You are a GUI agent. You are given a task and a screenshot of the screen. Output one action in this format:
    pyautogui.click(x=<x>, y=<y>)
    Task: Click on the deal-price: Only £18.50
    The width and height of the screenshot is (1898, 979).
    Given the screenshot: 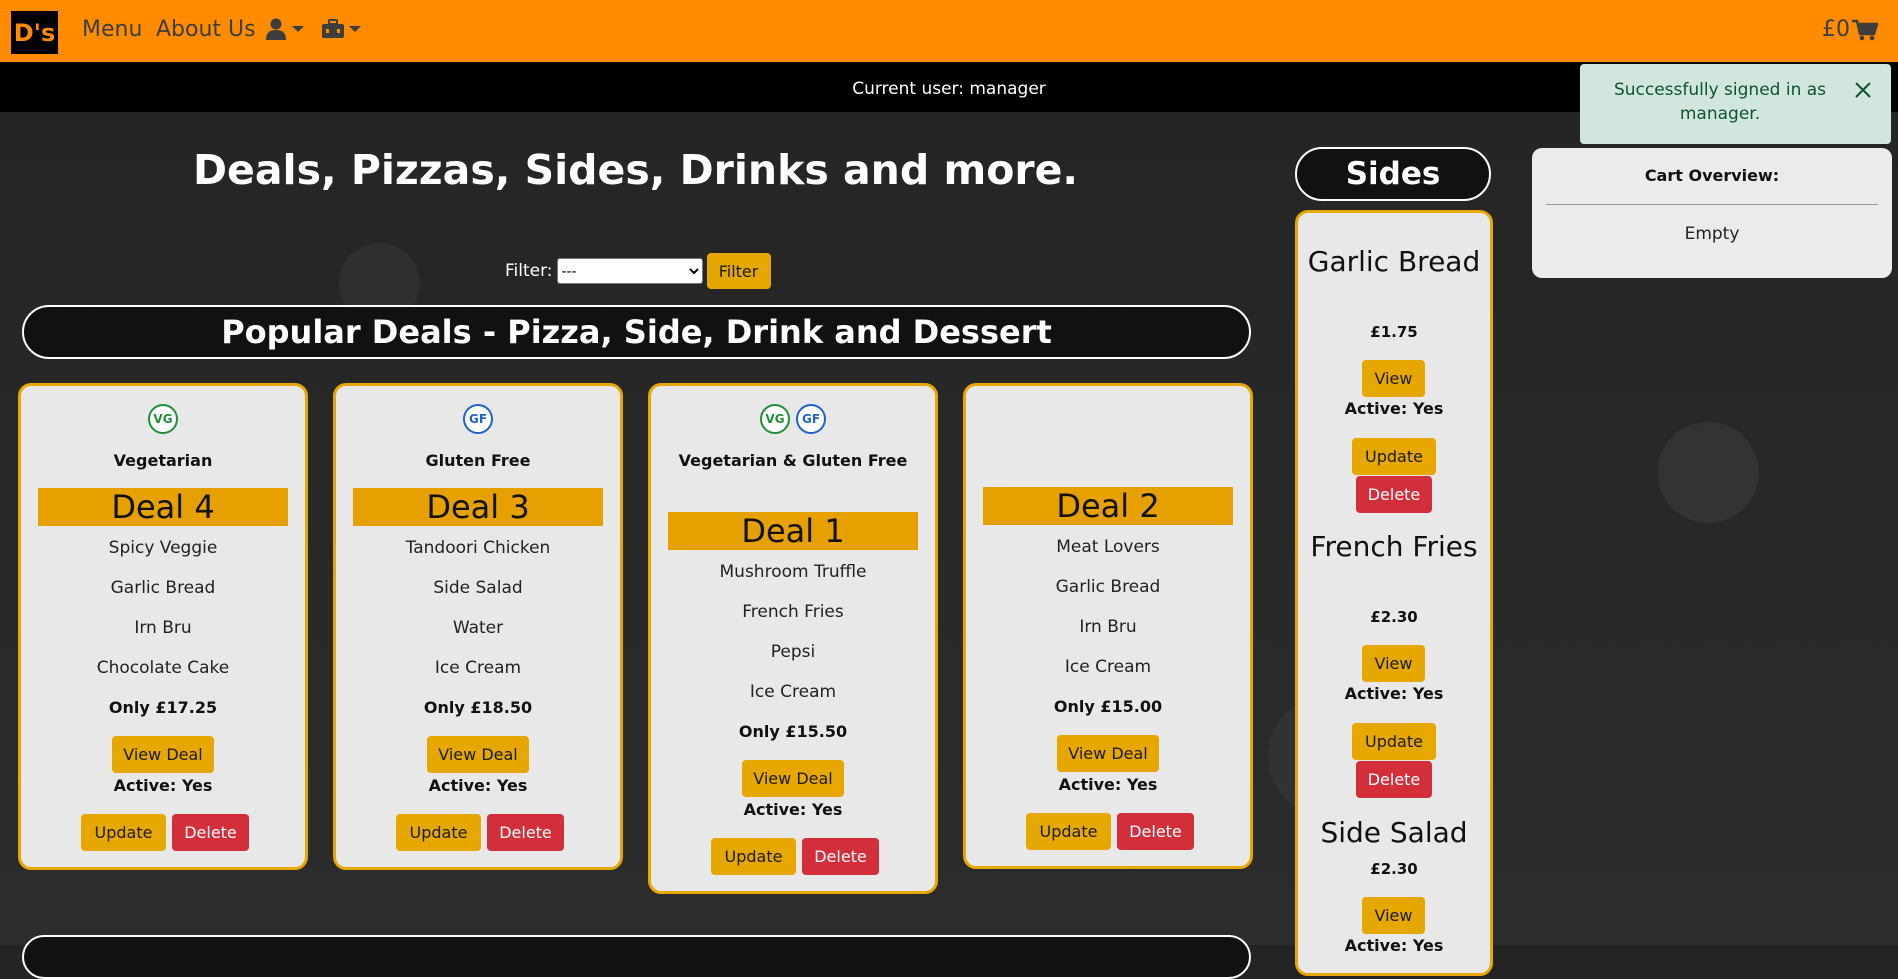 What is the action you would take?
    pyautogui.click(x=478, y=707)
    